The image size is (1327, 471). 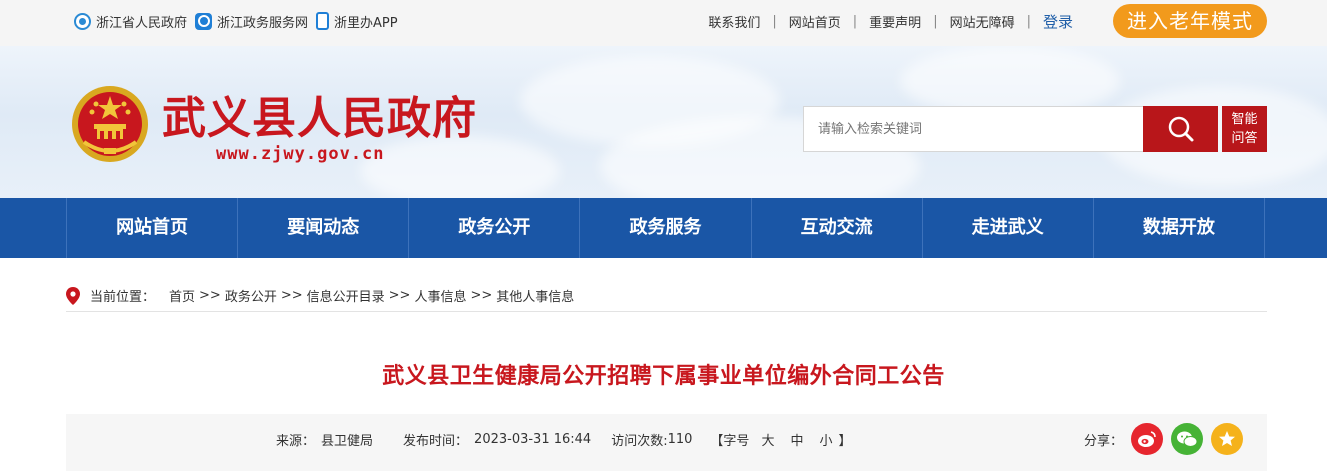 What do you see at coordinates (319, 119) in the screenshot?
I see `site-title: 武义县人民政府` at bounding box center [319, 119].